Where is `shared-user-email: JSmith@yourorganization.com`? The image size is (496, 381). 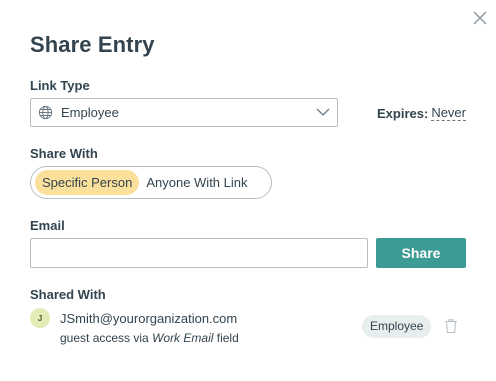 shared-user-email: JSmith@yourorganization.com is located at coordinates (149, 318).